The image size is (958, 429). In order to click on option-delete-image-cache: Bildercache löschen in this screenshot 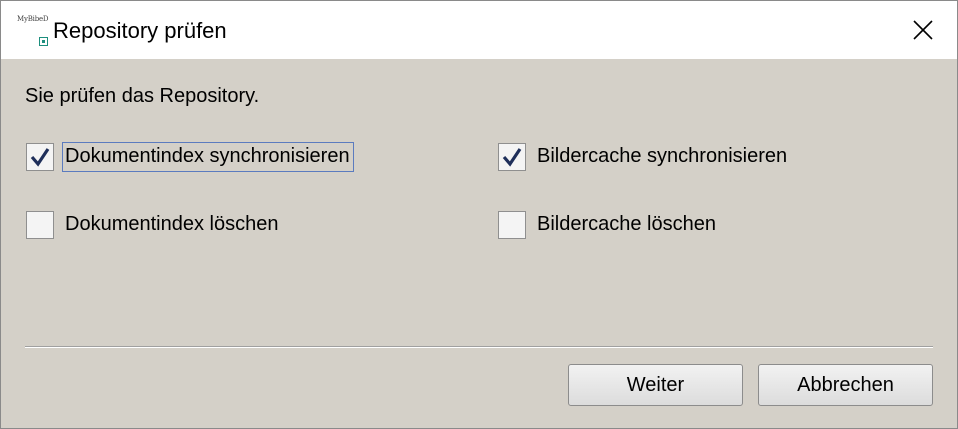, I will do `click(609, 225)`.